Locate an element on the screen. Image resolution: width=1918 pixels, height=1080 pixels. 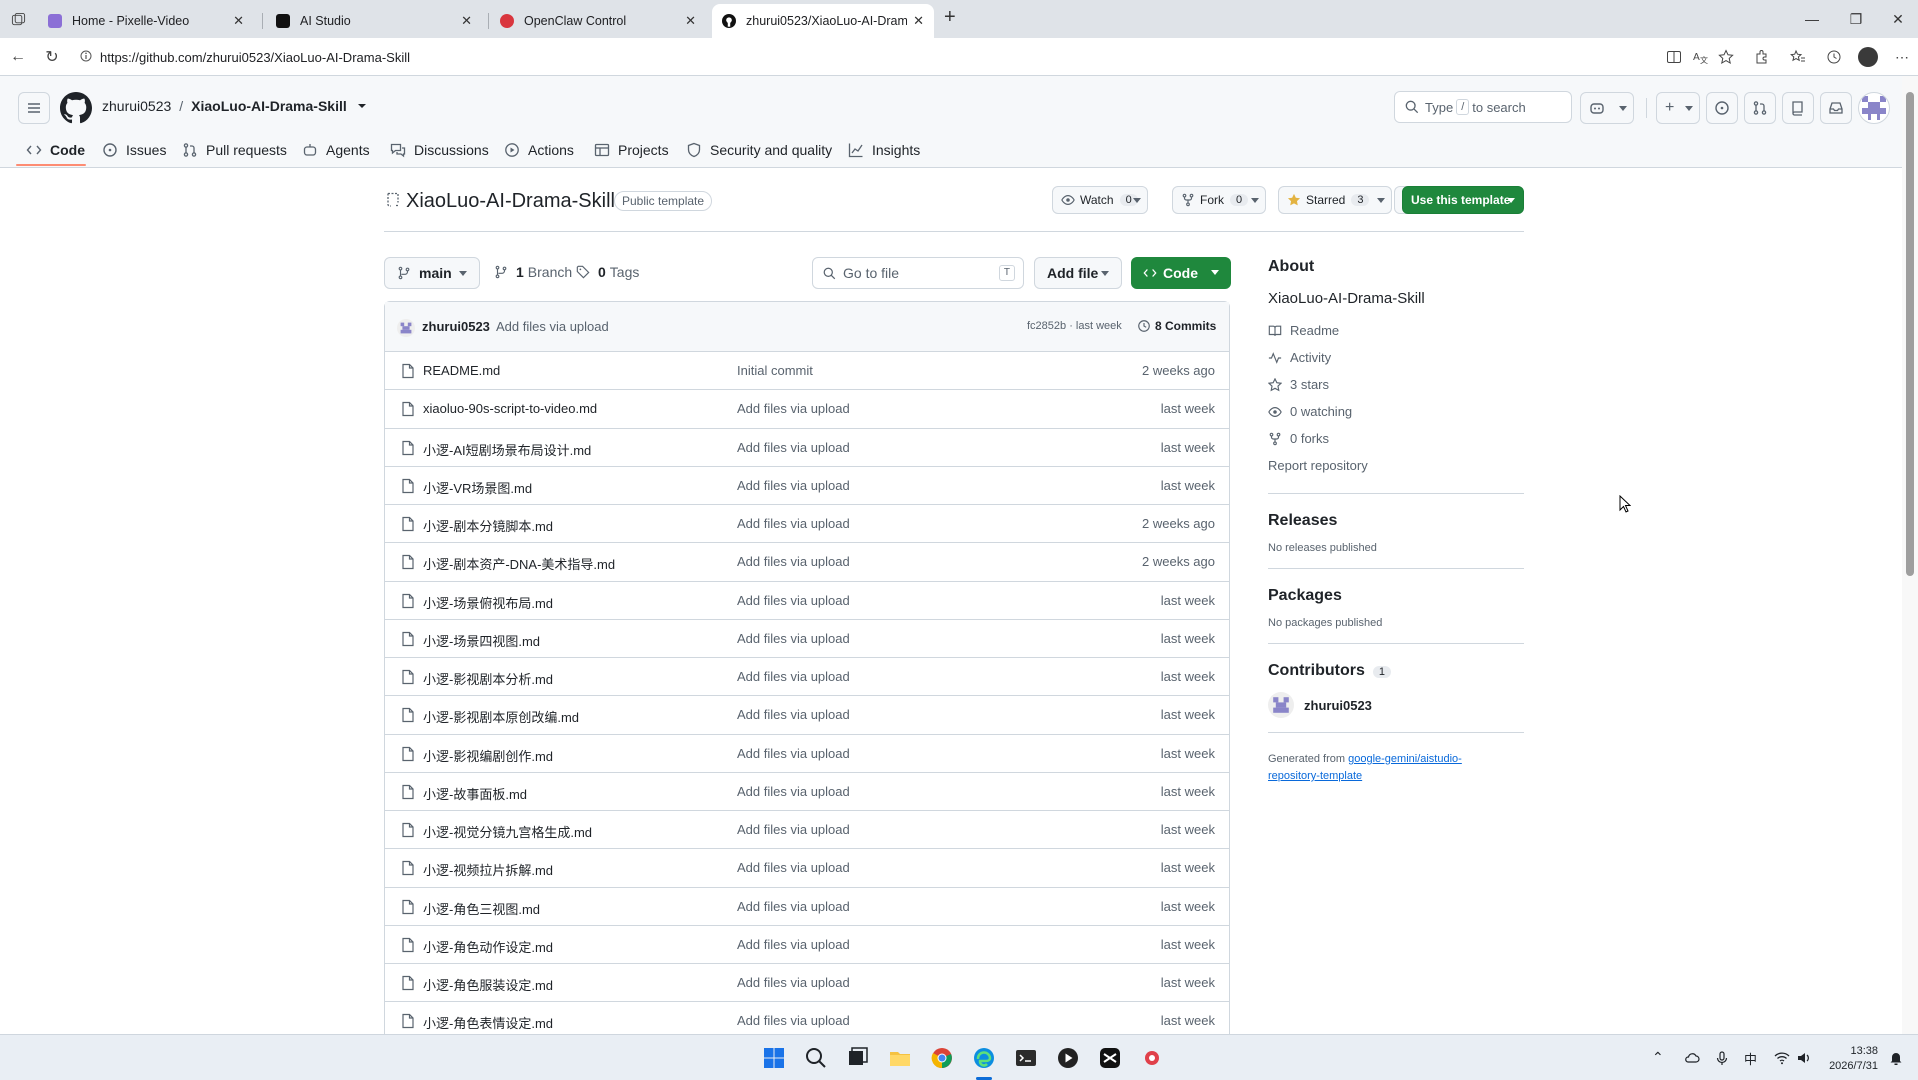
chrome-icon is located at coordinates (942, 1058).